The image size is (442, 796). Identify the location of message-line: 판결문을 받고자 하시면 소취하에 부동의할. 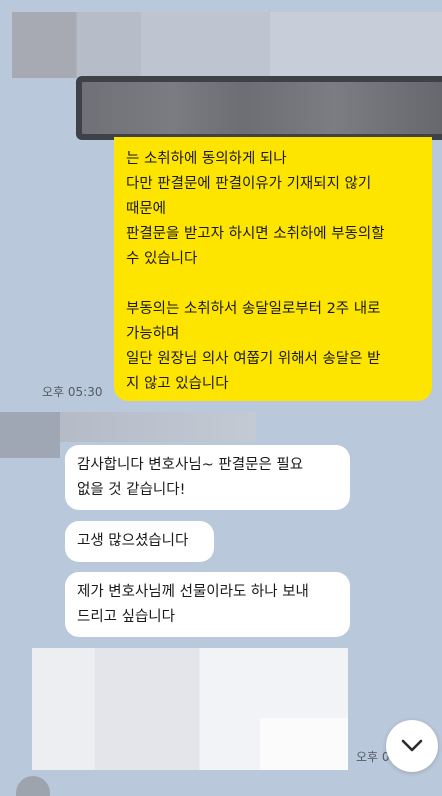
(255, 234).